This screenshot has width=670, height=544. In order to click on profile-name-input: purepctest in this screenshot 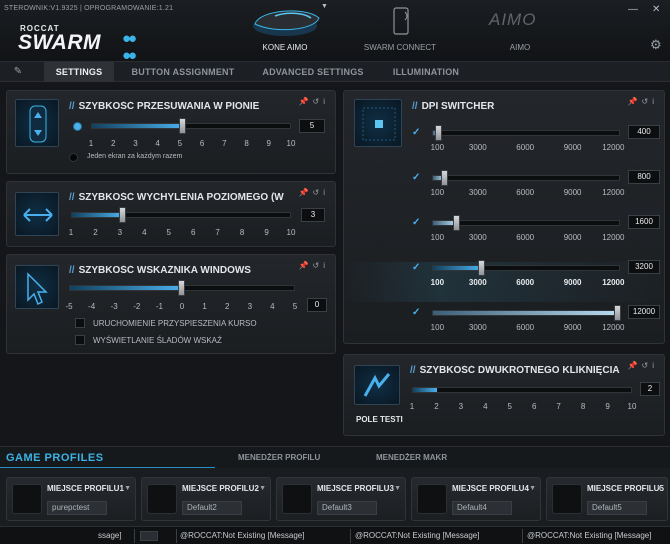, I will do `click(77, 508)`.